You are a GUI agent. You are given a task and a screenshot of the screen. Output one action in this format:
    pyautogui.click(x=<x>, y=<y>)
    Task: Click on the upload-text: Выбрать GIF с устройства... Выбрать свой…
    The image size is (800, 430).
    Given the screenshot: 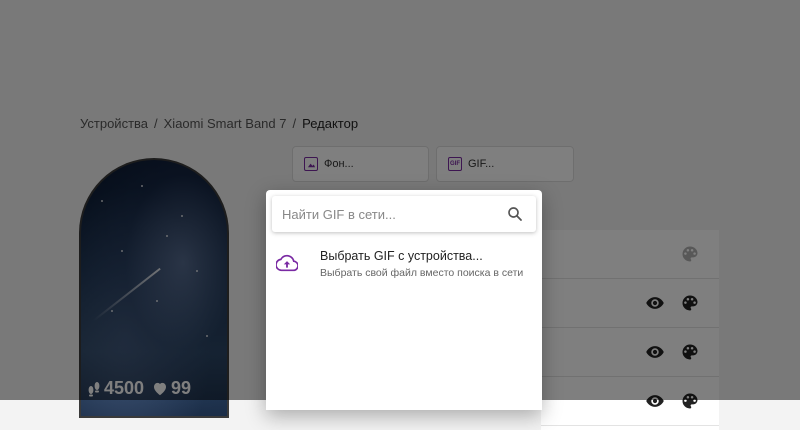 What is the action you would take?
    pyautogui.click(x=421, y=264)
    